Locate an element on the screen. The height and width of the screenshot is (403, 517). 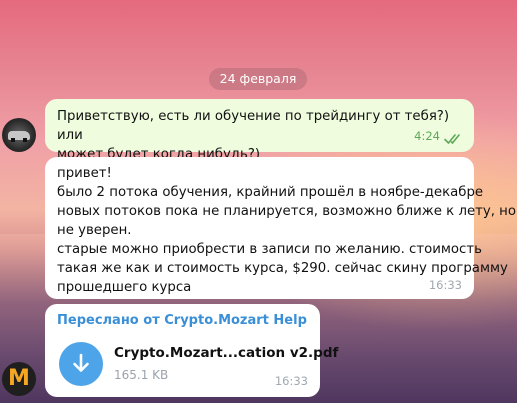
message-time: 4:24 is located at coordinates (427, 136).